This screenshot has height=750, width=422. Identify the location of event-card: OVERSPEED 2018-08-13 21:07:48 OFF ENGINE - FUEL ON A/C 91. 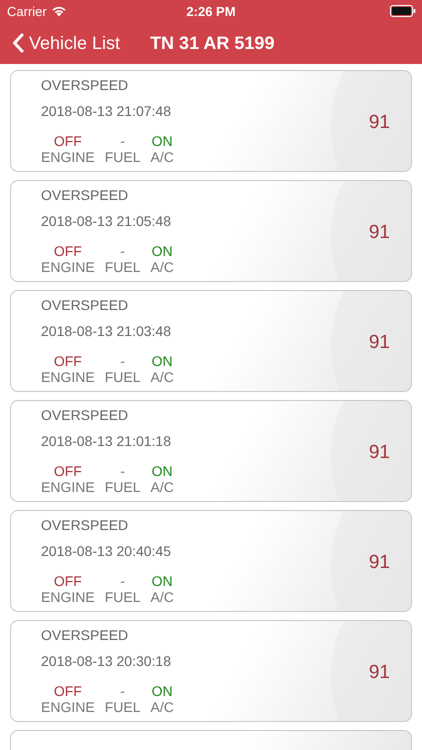
(211, 121).